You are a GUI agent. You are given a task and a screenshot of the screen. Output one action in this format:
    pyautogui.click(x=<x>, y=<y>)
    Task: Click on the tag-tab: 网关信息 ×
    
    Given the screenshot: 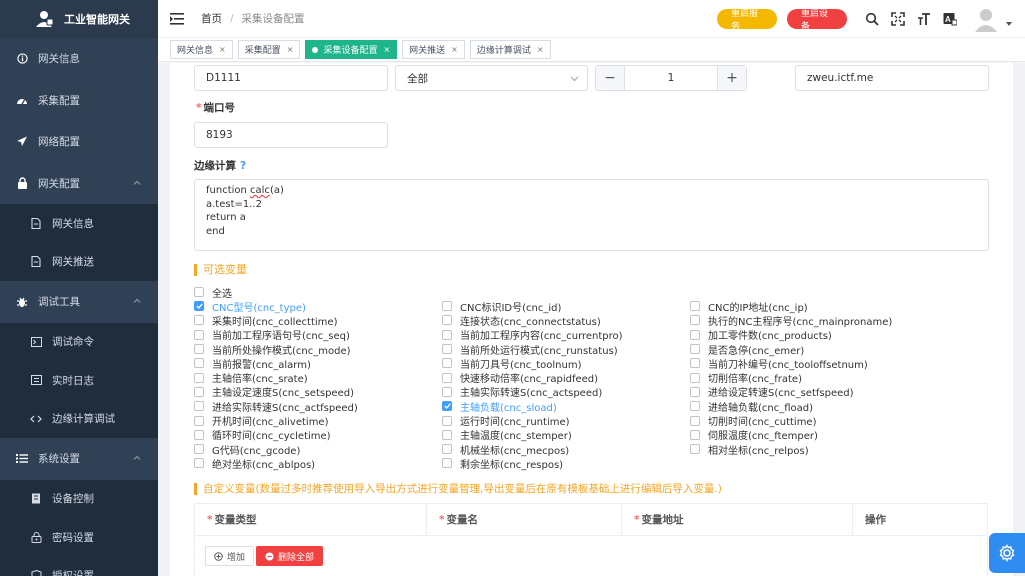 What is the action you would take?
    pyautogui.click(x=201, y=49)
    